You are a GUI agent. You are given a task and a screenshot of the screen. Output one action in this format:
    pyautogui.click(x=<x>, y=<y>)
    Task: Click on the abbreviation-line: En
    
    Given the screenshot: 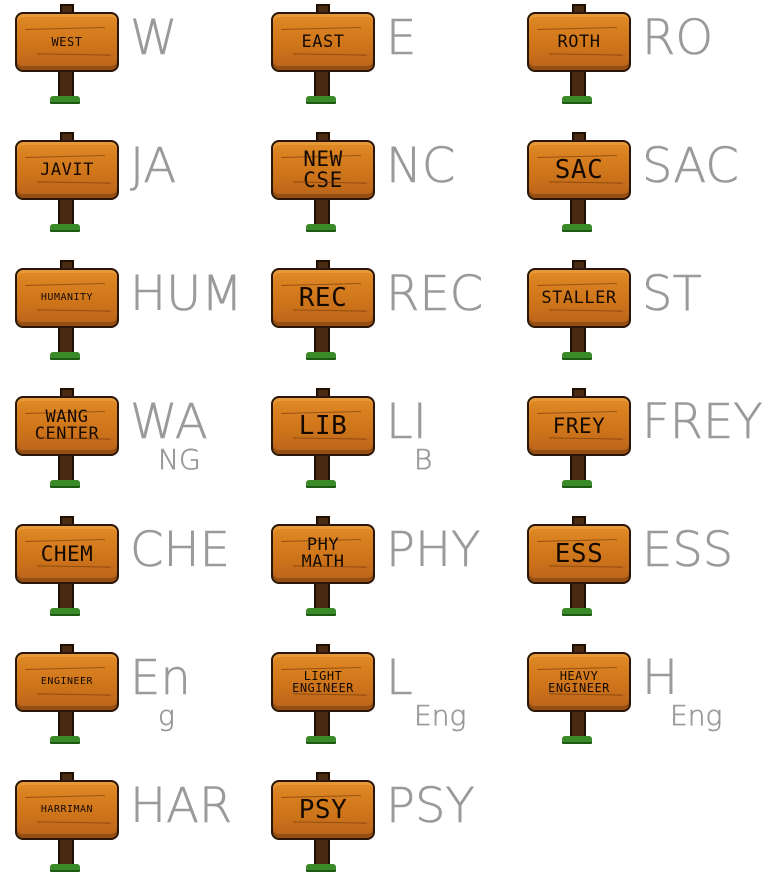 What is the action you would take?
    pyautogui.click(x=160, y=678)
    